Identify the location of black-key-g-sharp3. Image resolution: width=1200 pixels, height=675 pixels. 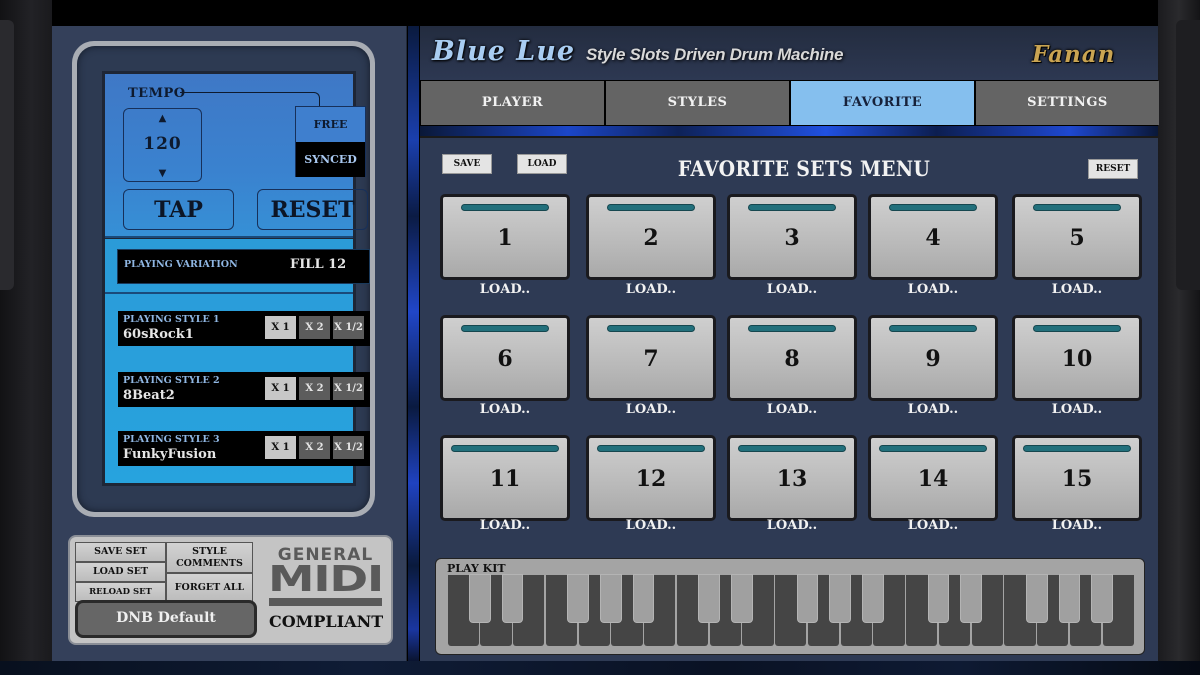
(1069, 598).